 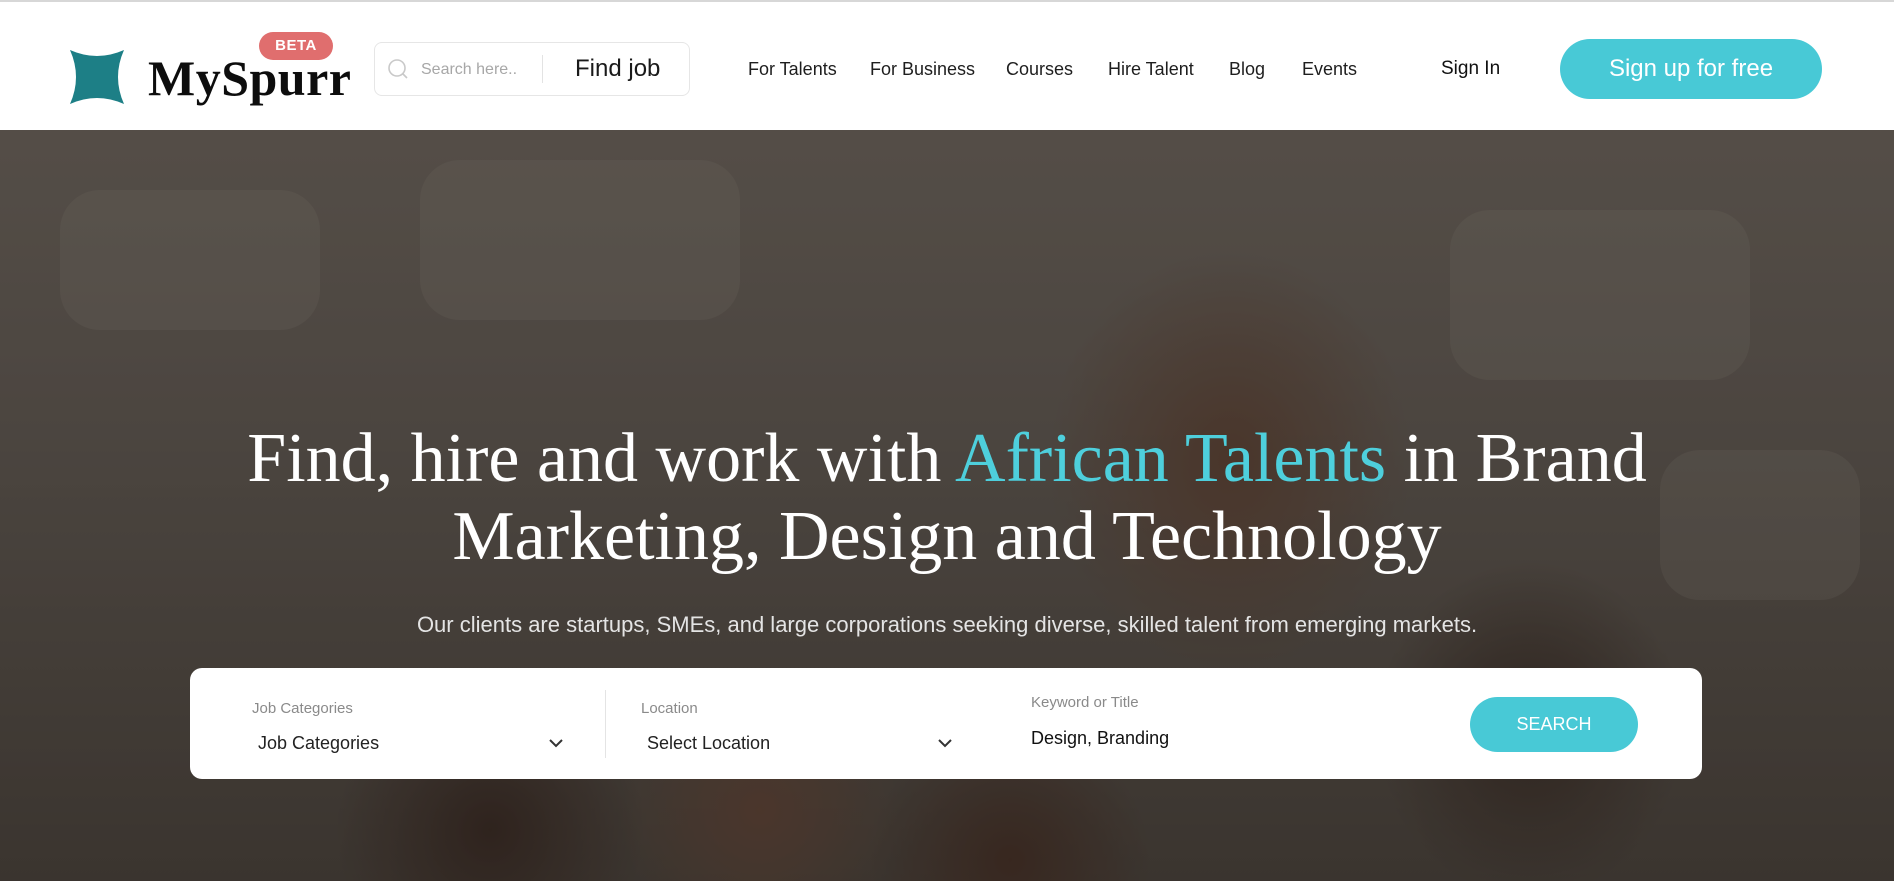 What do you see at coordinates (302, 708) in the screenshot?
I see `category-label: Job Categories` at bounding box center [302, 708].